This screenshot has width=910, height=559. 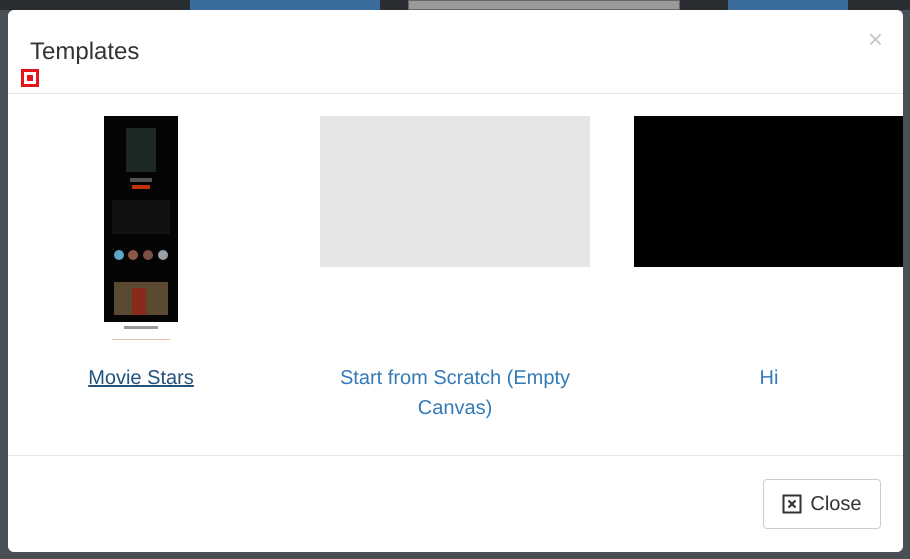 What do you see at coordinates (822, 504) in the screenshot?
I see `close-button: Close` at bounding box center [822, 504].